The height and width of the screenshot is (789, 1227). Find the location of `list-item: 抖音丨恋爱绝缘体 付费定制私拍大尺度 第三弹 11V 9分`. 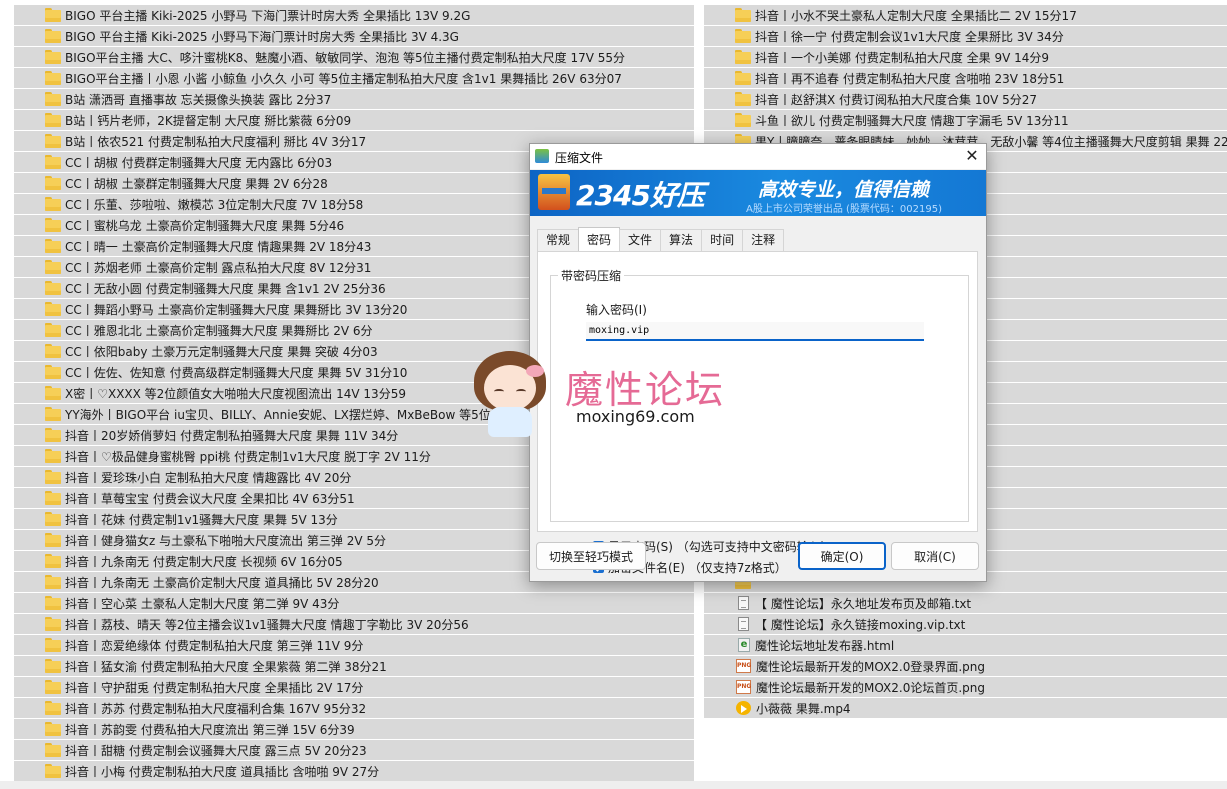

list-item: 抖音丨恋爱绝缘体 付费定制私拍大尺度 第三弹 11V 9分 is located at coordinates (354, 645).